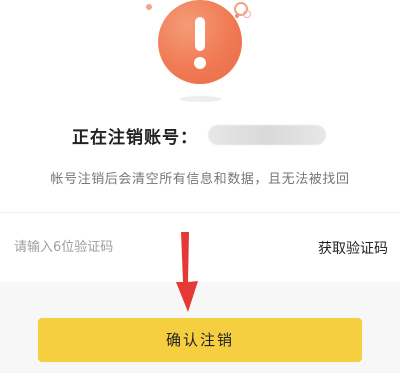  Describe the element at coordinates (201, 99) in the screenshot. I see `icon-shadow` at that location.